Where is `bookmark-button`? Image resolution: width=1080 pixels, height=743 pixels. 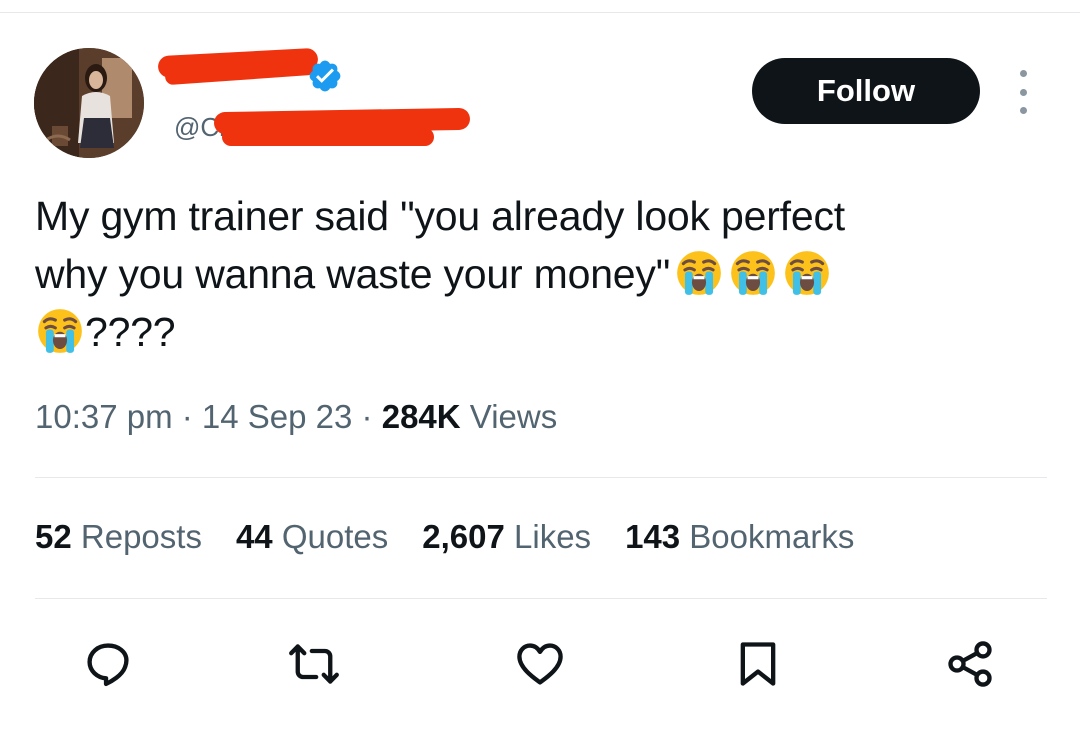
bookmark-button is located at coordinates (758, 664).